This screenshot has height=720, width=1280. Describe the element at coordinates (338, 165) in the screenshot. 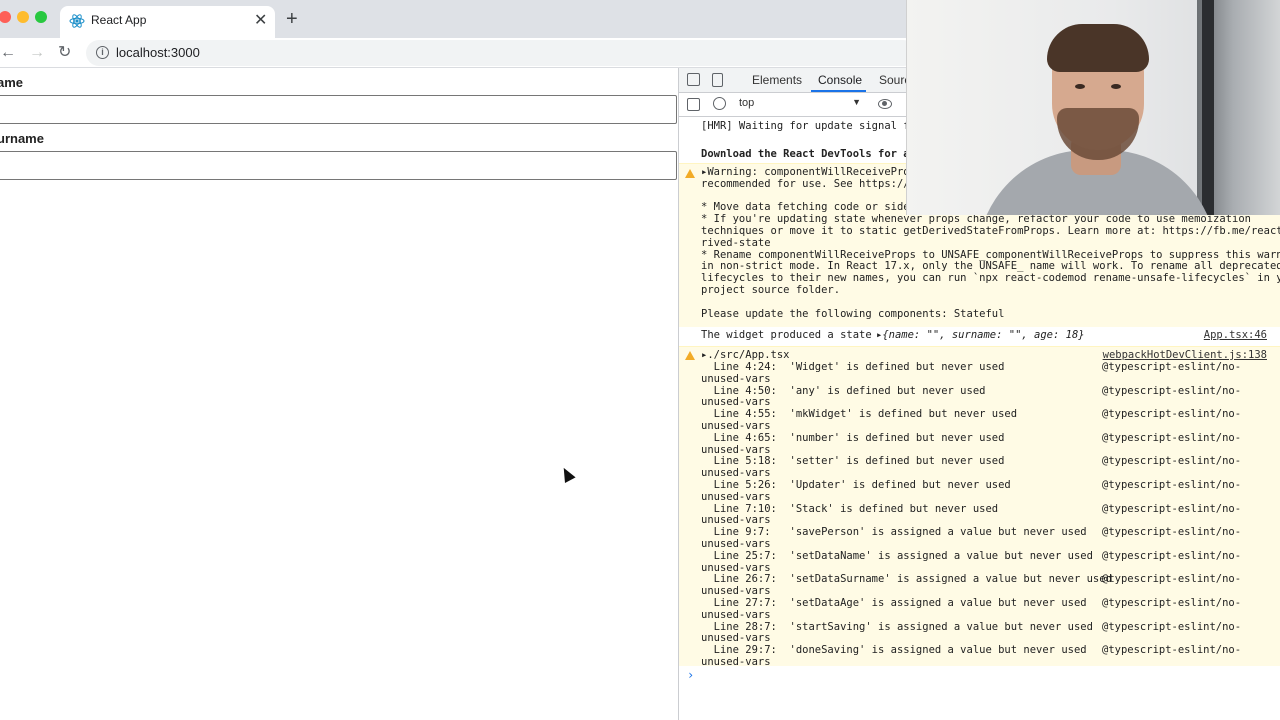

I see `surname-input` at that location.